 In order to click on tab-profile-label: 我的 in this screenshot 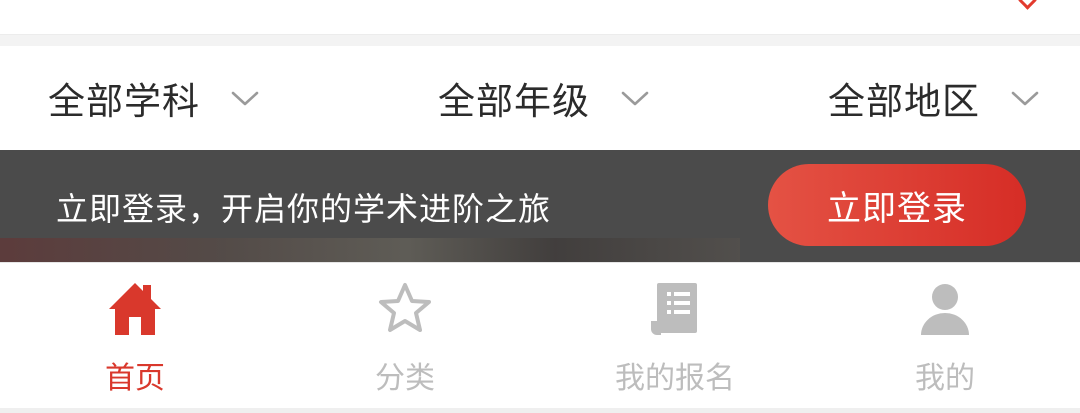, I will do `click(945, 378)`.